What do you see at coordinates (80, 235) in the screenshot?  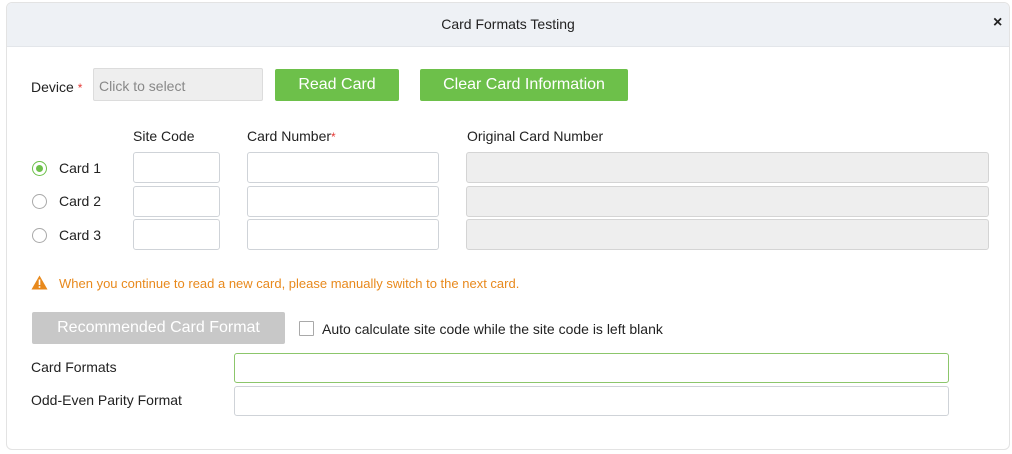 I see `card-3-label: Card 3` at bounding box center [80, 235].